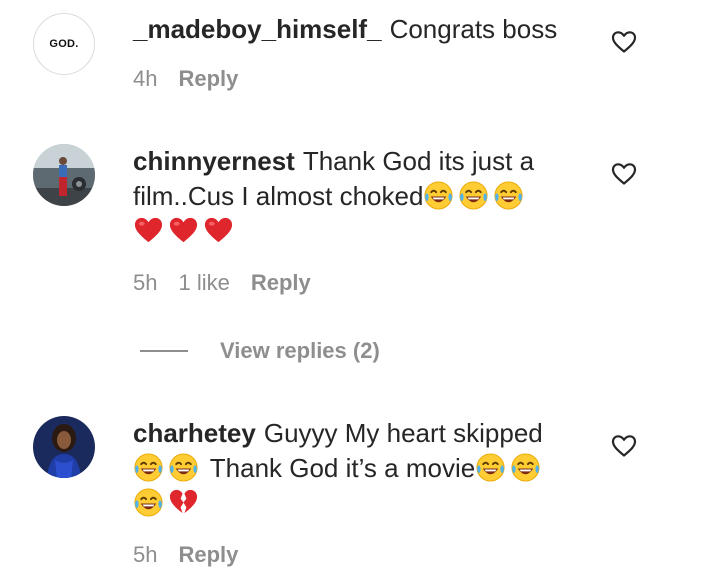  Describe the element at coordinates (342, 468) in the screenshot. I see `comment-text: Thank God it’s a movie` at that location.